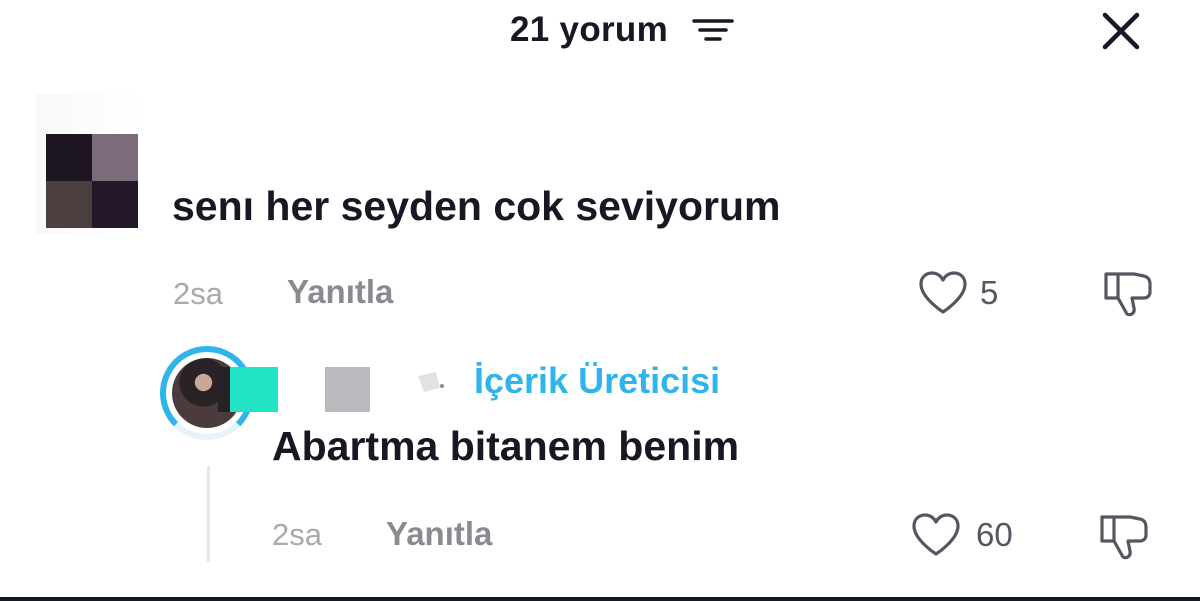 The width and height of the screenshot is (1200, 601). Describe the element at coordinates (506, 446) in the screenshot. I see `reply-text: Abartma bitanem benim` at that location.